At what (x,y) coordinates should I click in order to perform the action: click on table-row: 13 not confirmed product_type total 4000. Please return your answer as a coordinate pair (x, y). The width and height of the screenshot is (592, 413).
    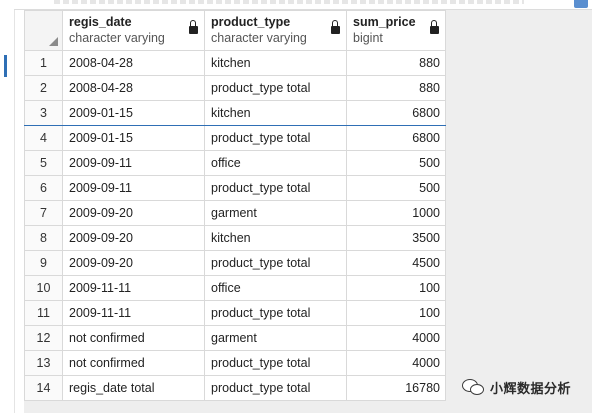
    Looking at the image, I should click on (235, 363).